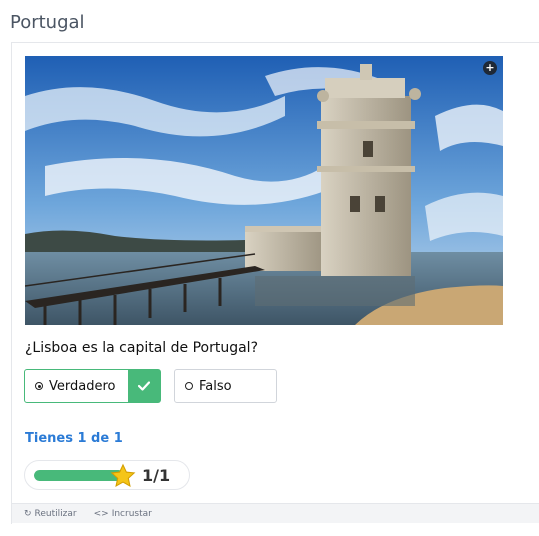 The image size is (539, 536). Describe the element at coordinates (82, 386) in the screenshot. I see `option-label: Verdadero` at that location.